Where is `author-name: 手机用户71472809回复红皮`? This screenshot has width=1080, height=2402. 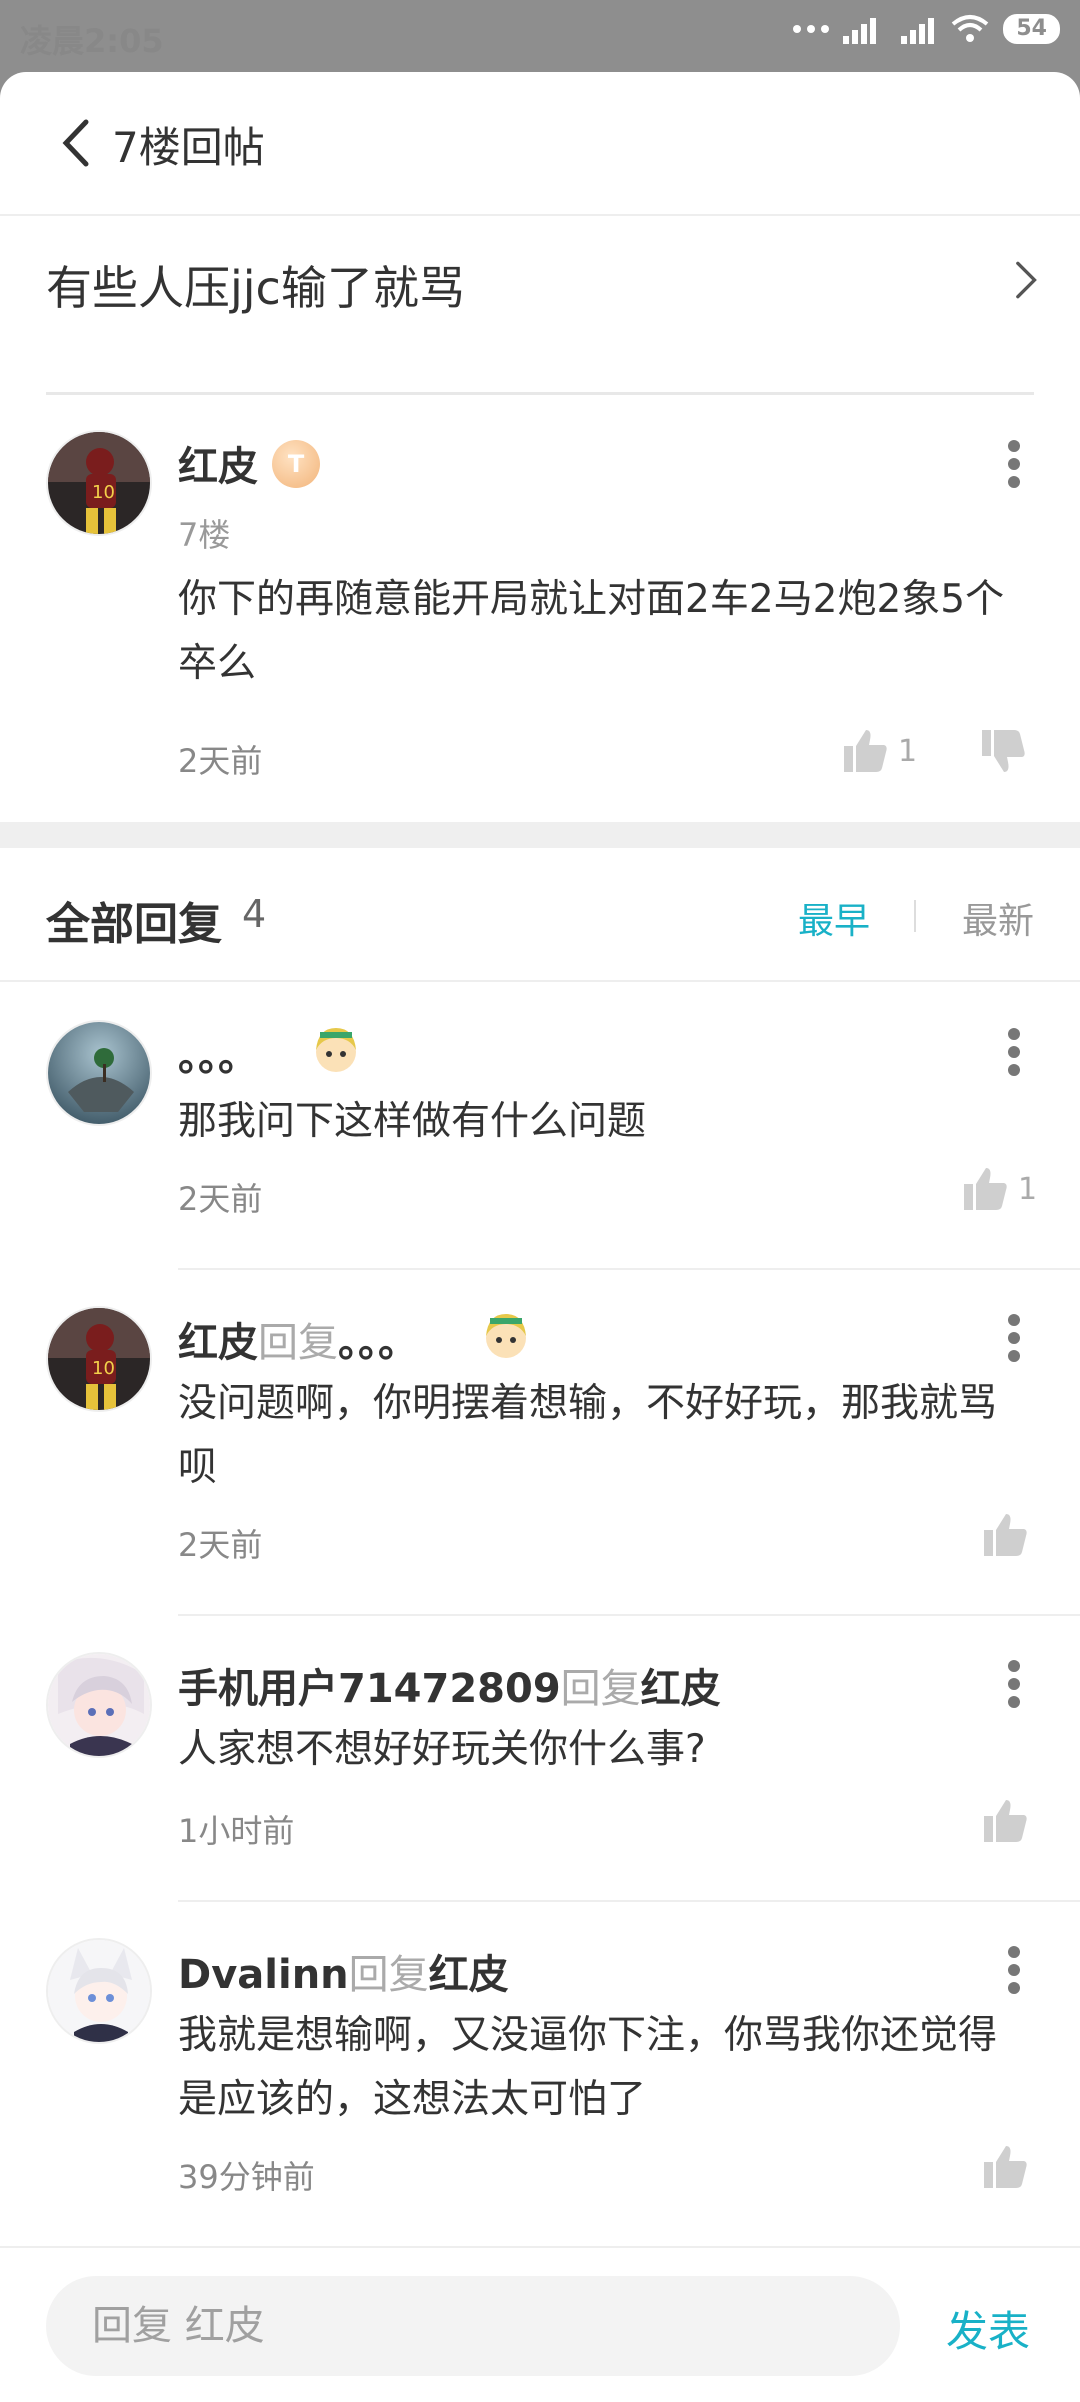
author-name: 手机用户71472809回复红皮 is located at coordinates (449, 1685).